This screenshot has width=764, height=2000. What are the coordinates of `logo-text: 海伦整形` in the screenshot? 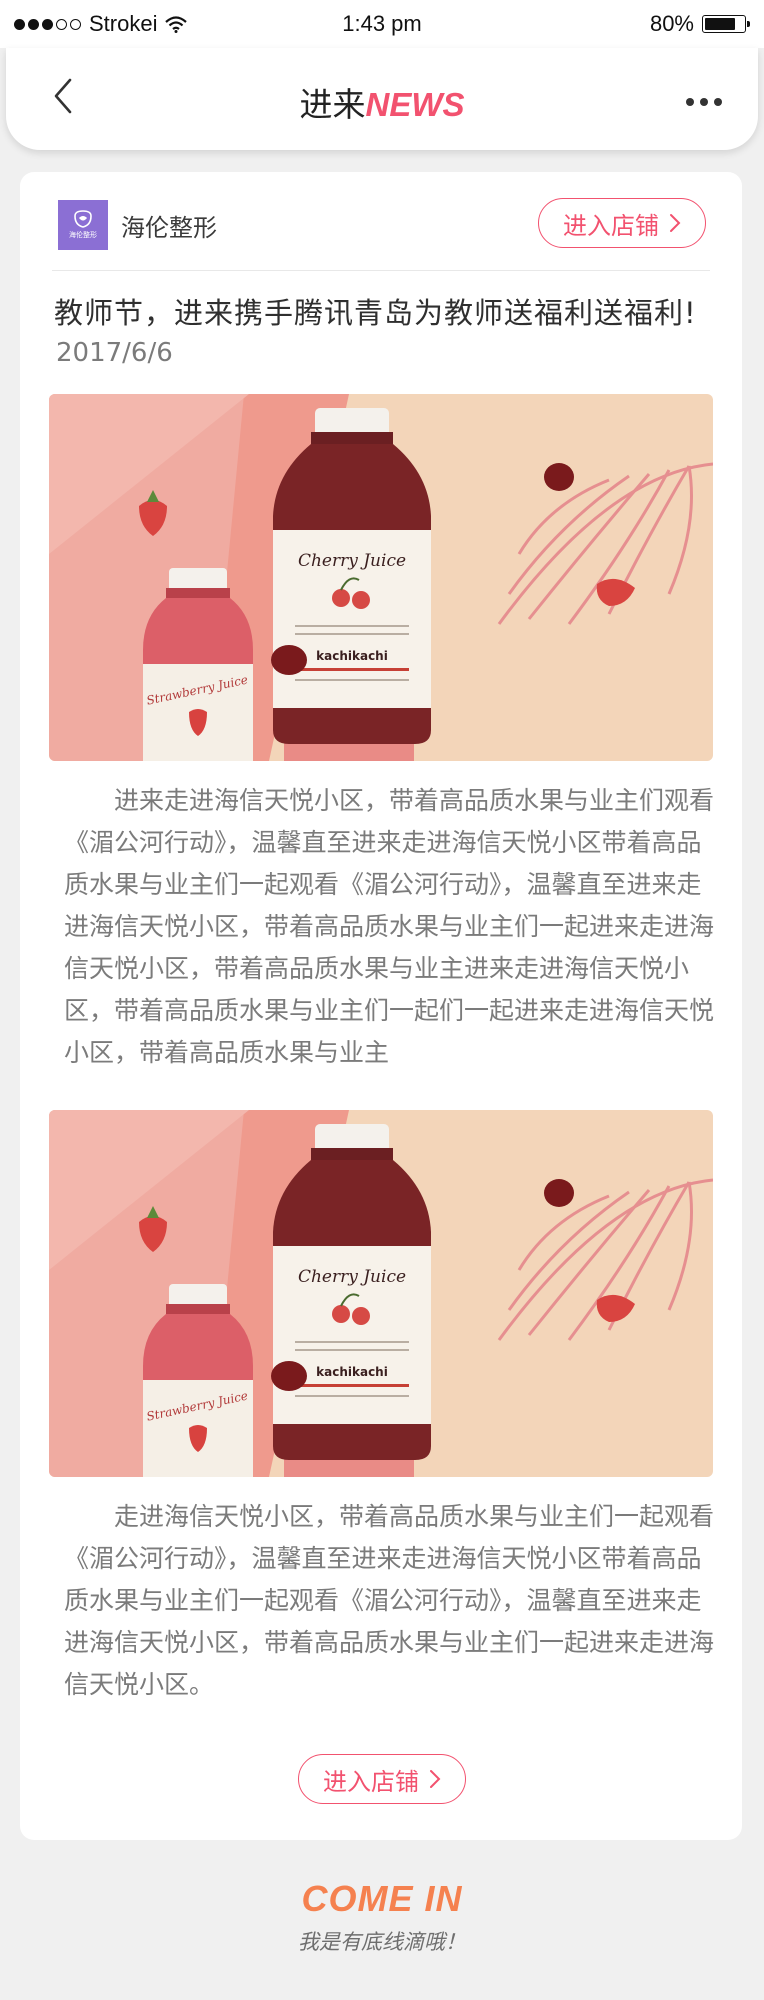 It's located at (83, 235).